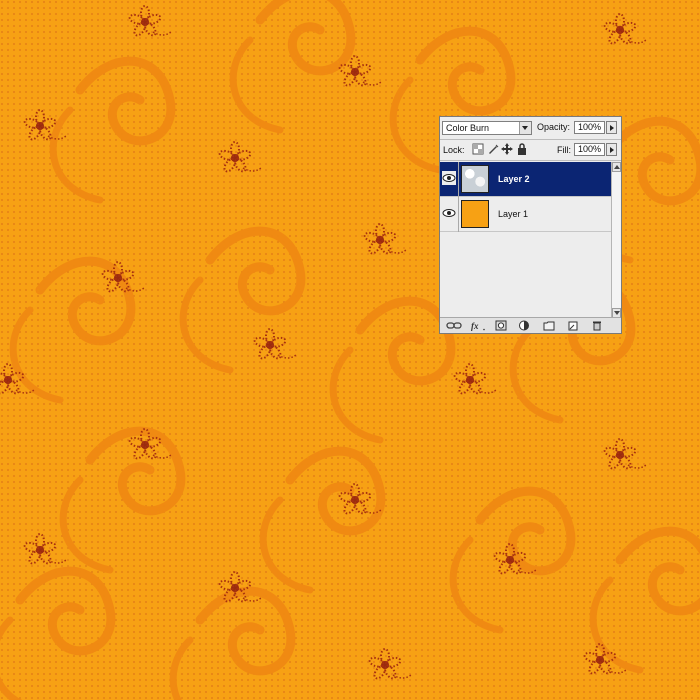 Image resolution: width=700 pixels, height=700 pixels. I want to click on fill-field: 100%, so click(589, 149).